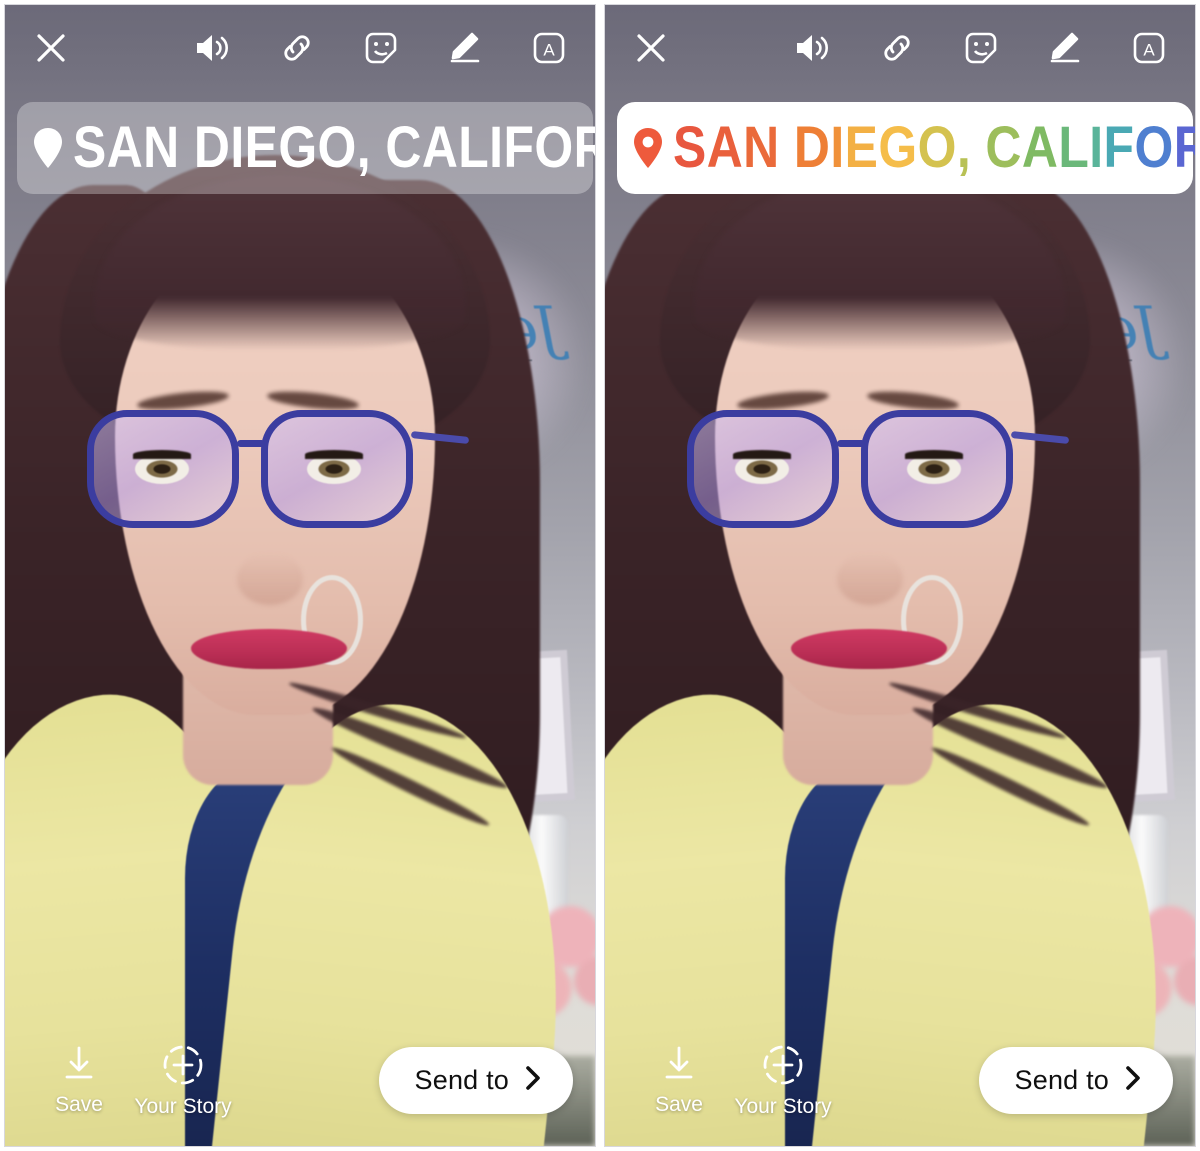  I want to click on location-letter: N, so click(761, 147).